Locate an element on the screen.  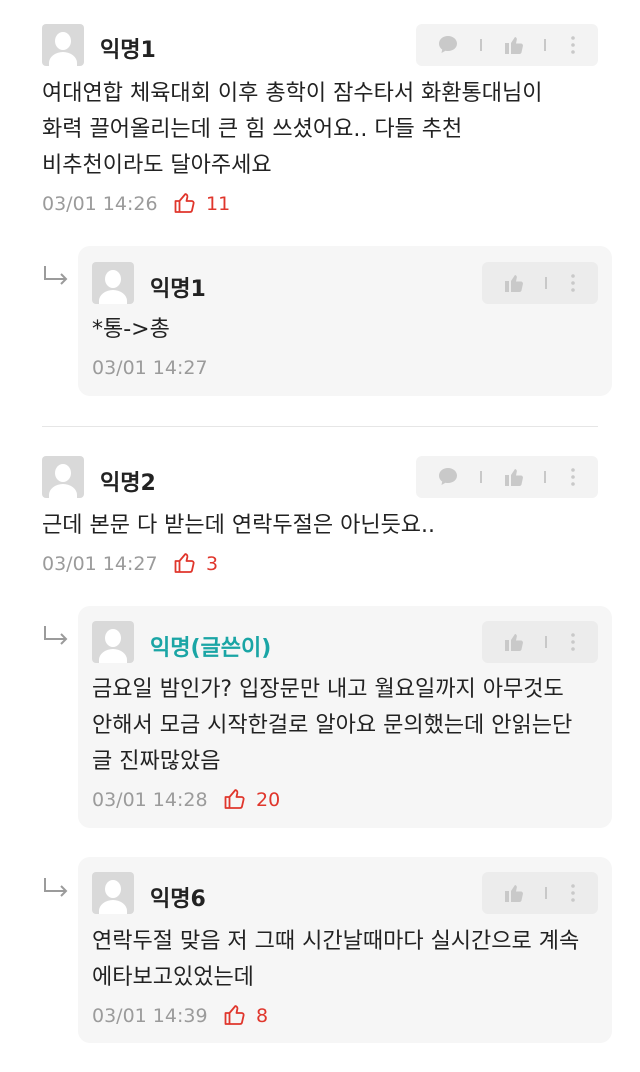
comment-text: *통->총 is located at coordinates (131, 329).